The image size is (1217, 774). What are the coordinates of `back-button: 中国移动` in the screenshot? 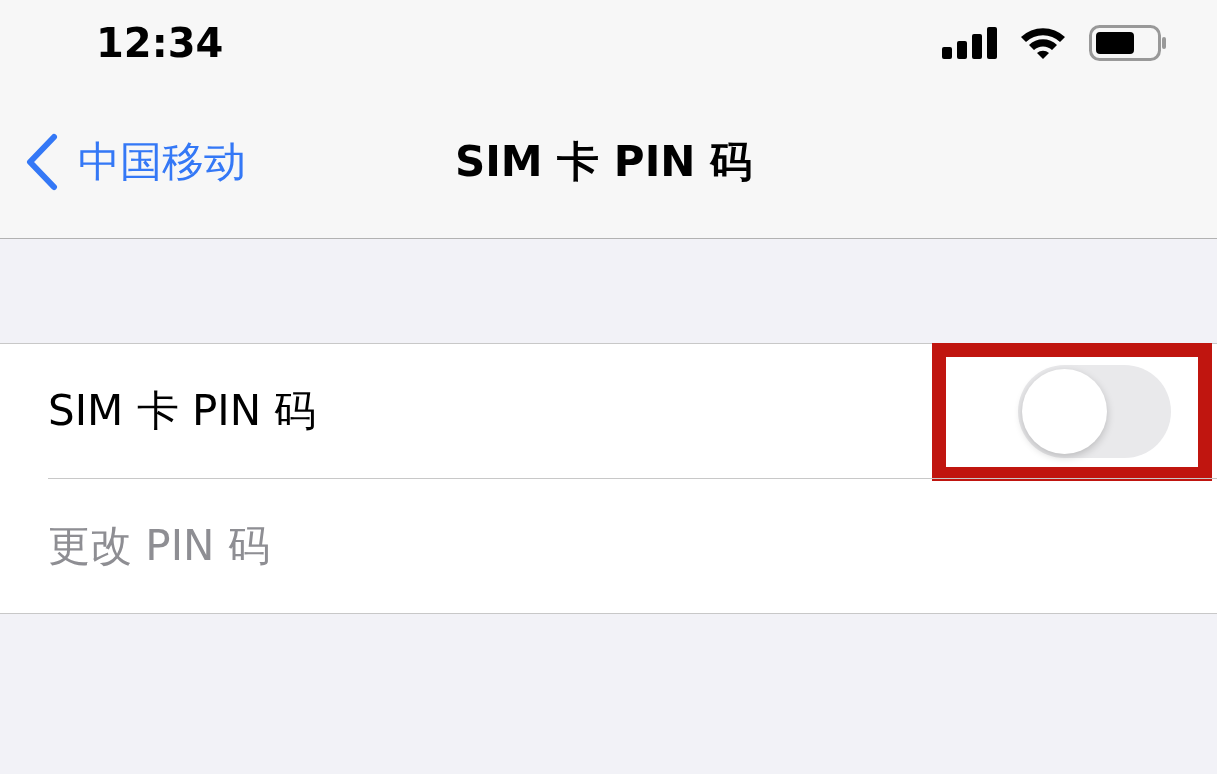 It's located at (135, 161).